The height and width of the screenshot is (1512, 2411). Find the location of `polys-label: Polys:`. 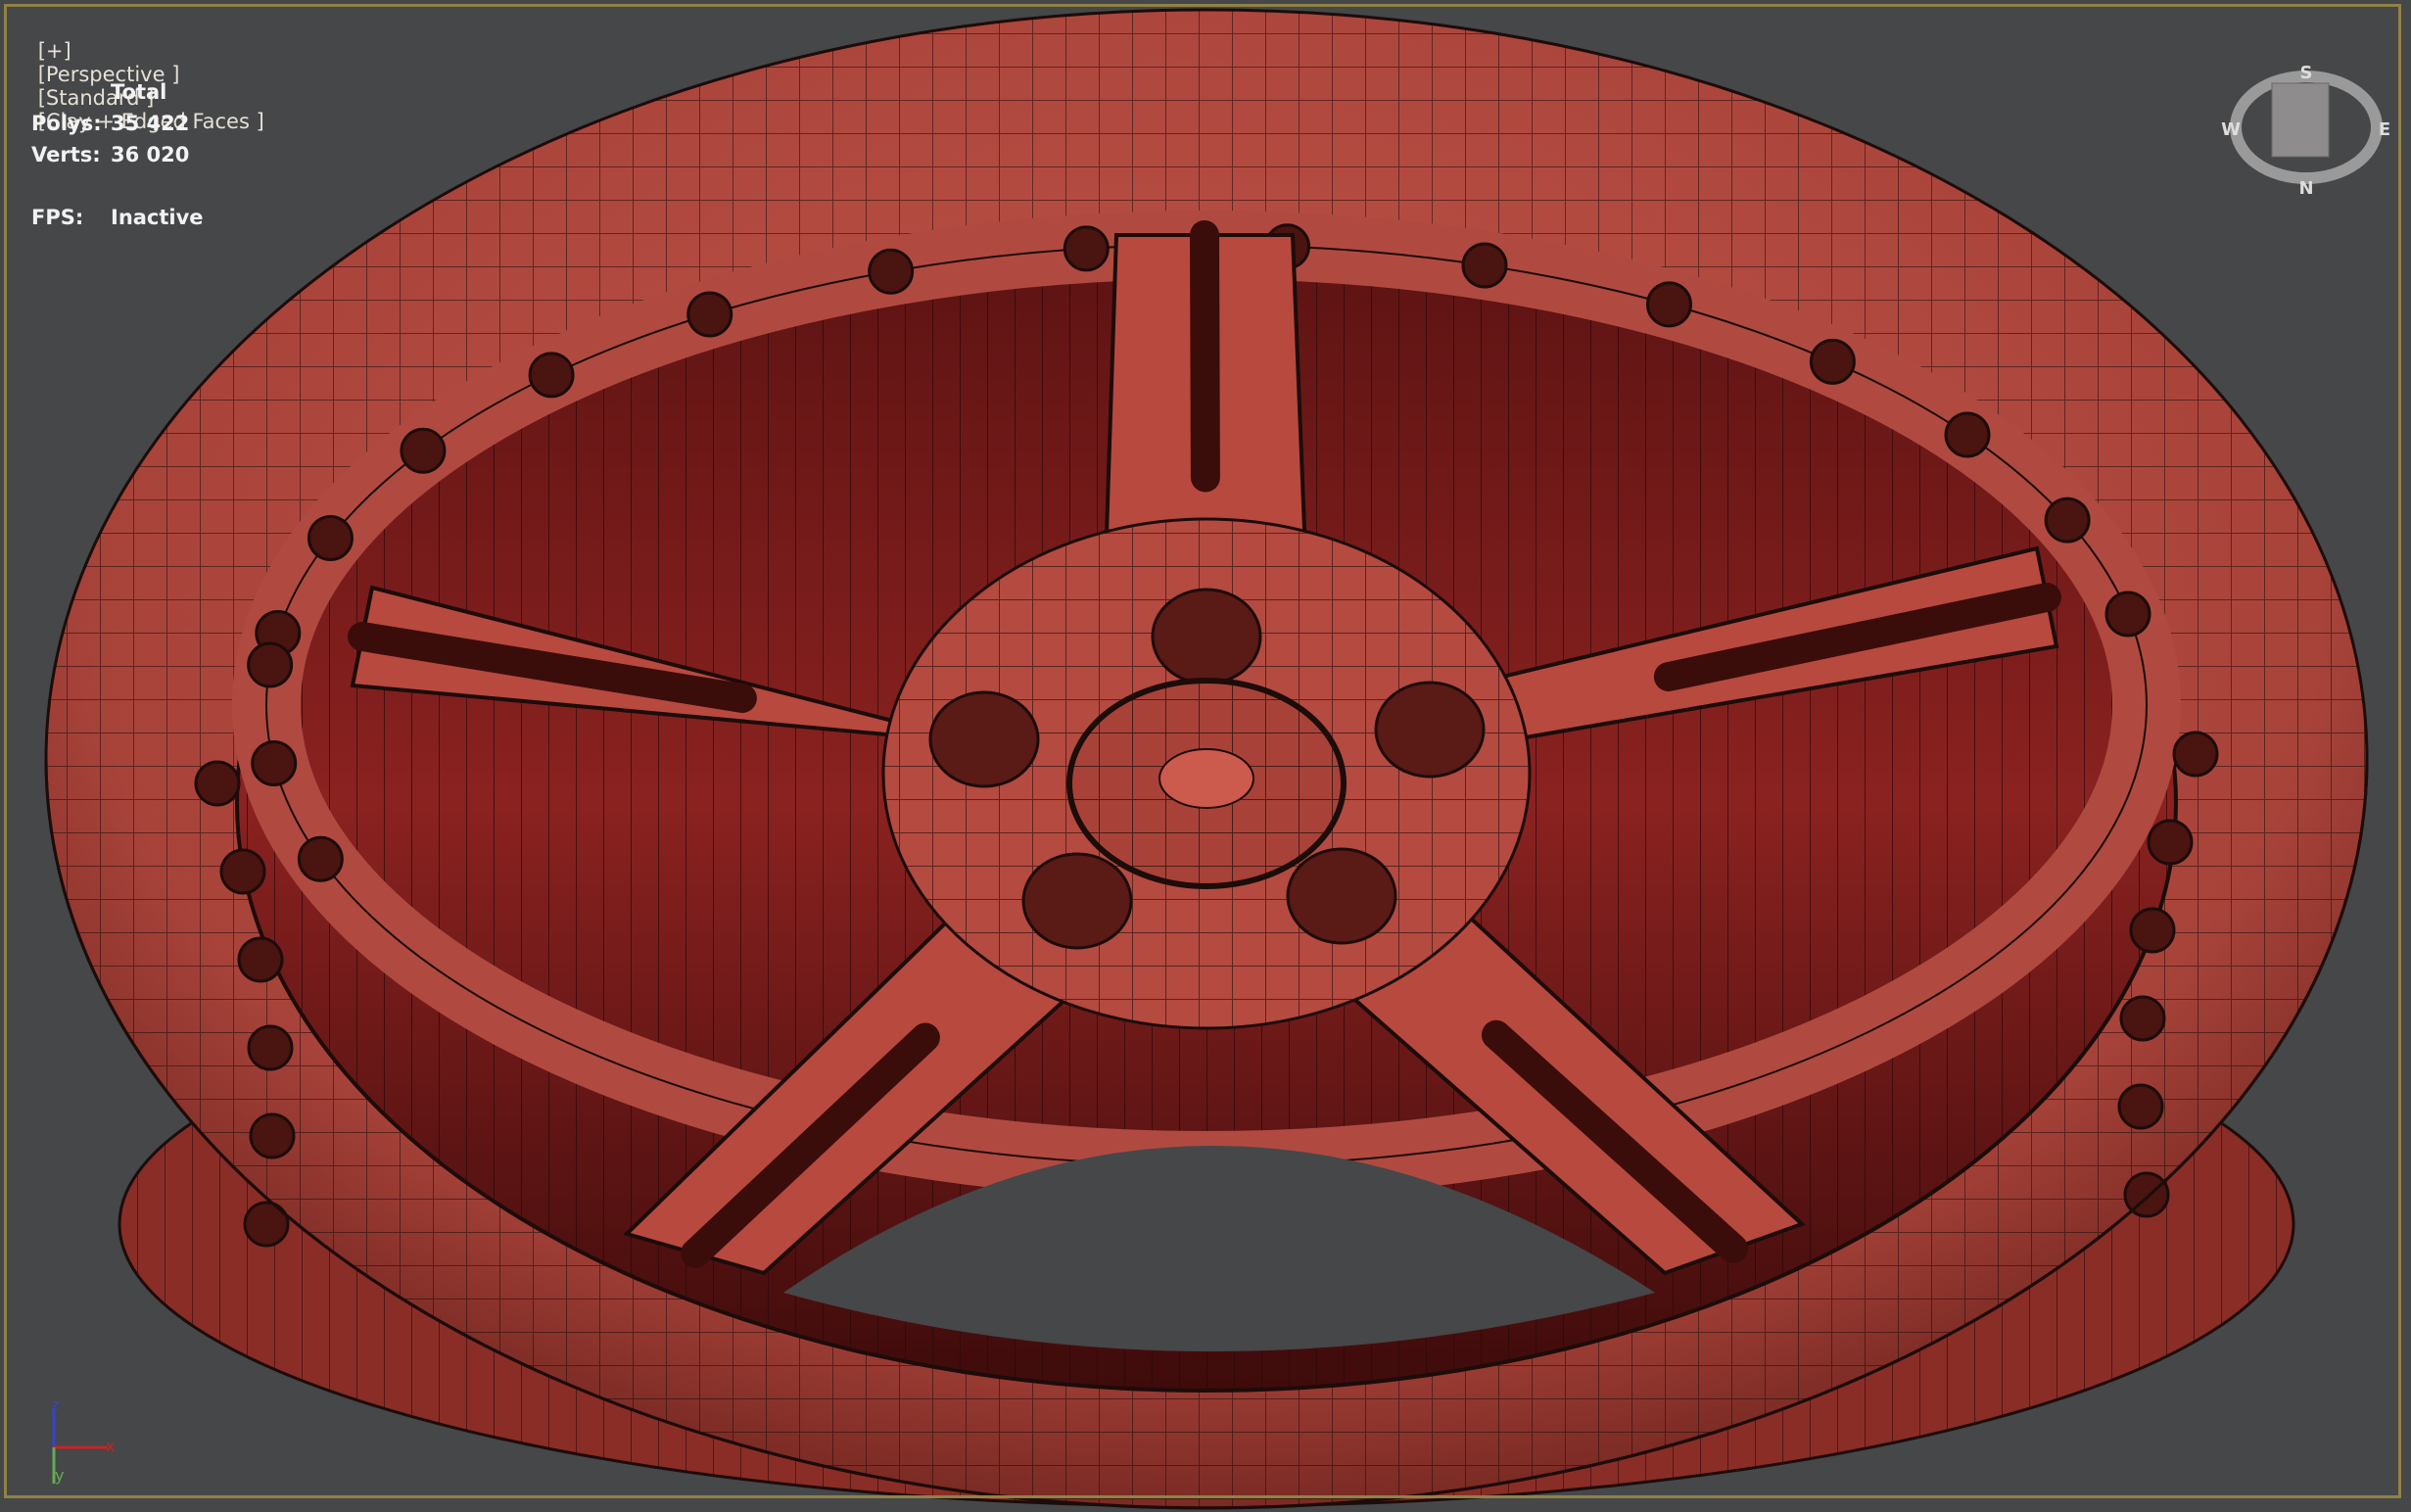

polys-label: Polys: is located at coordinates (66, 123).